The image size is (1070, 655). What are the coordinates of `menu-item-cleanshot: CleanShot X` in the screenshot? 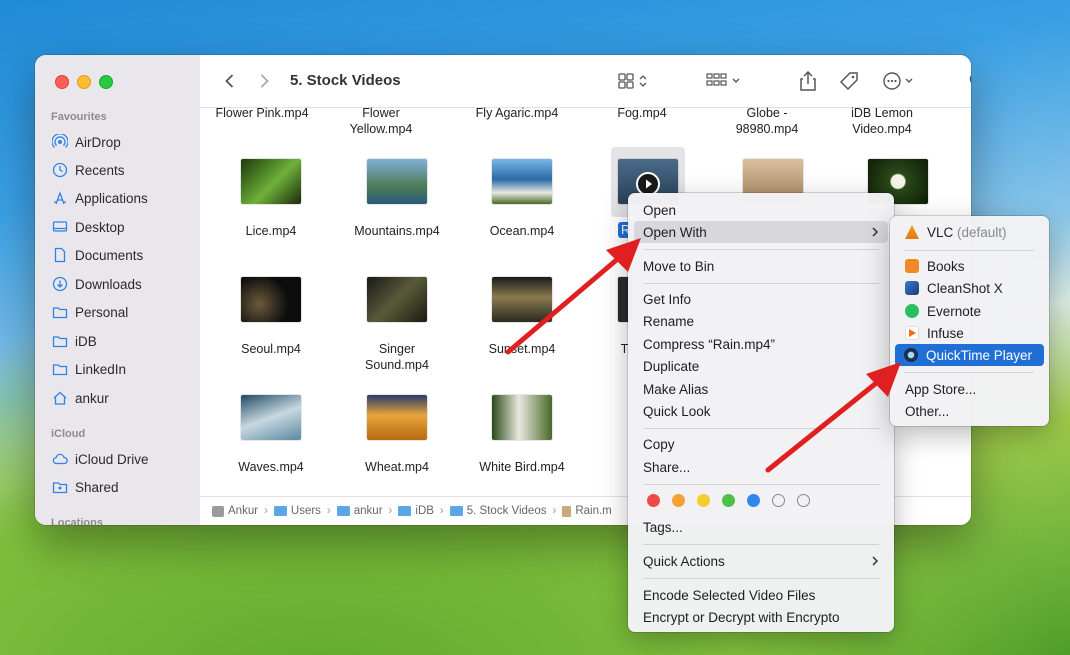 It's located at (969, 288).